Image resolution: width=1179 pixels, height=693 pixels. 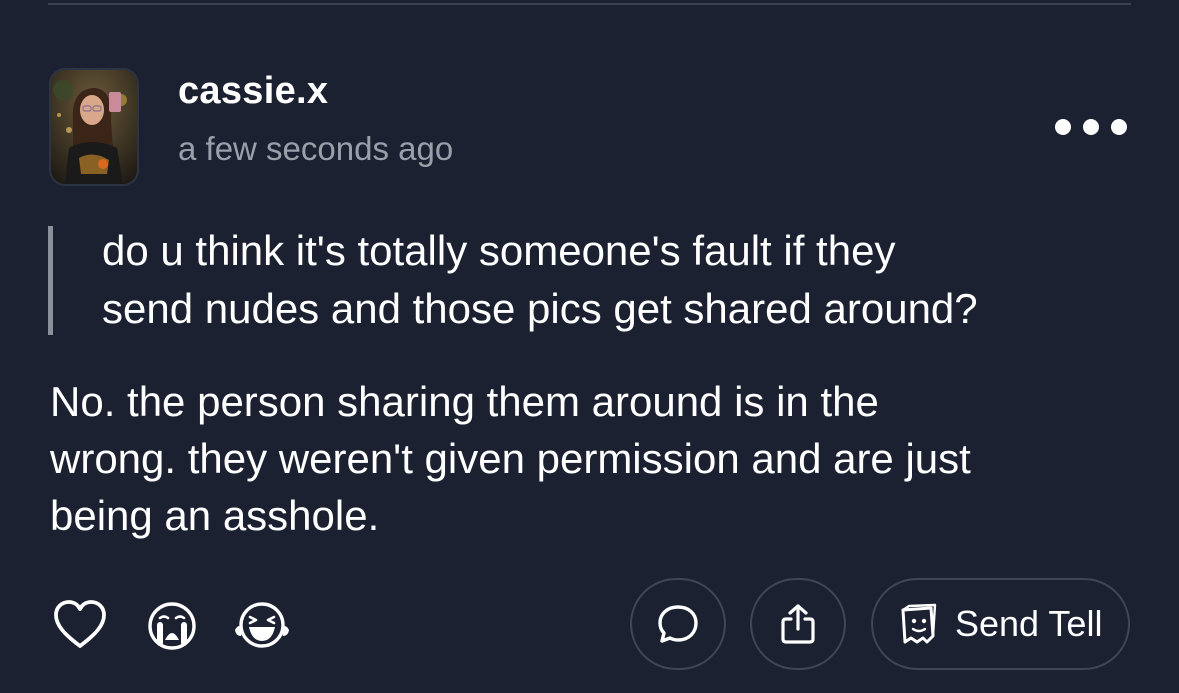 I want to click on crying-face-icon, so click(x=172, y=626).